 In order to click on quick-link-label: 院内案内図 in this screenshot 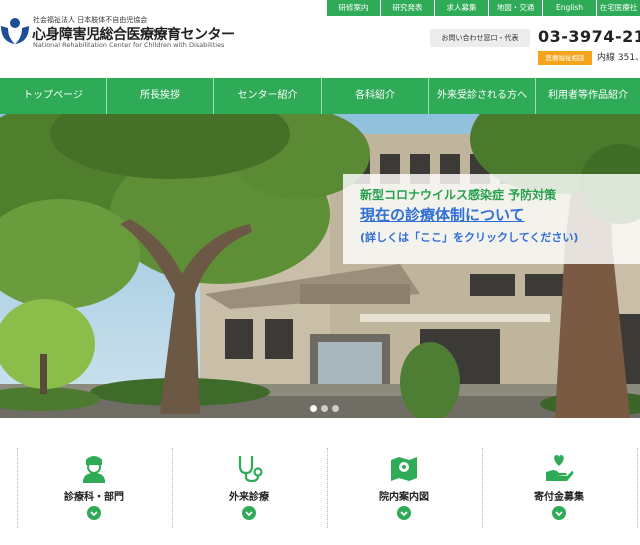, I will do `click(404, 497)`.